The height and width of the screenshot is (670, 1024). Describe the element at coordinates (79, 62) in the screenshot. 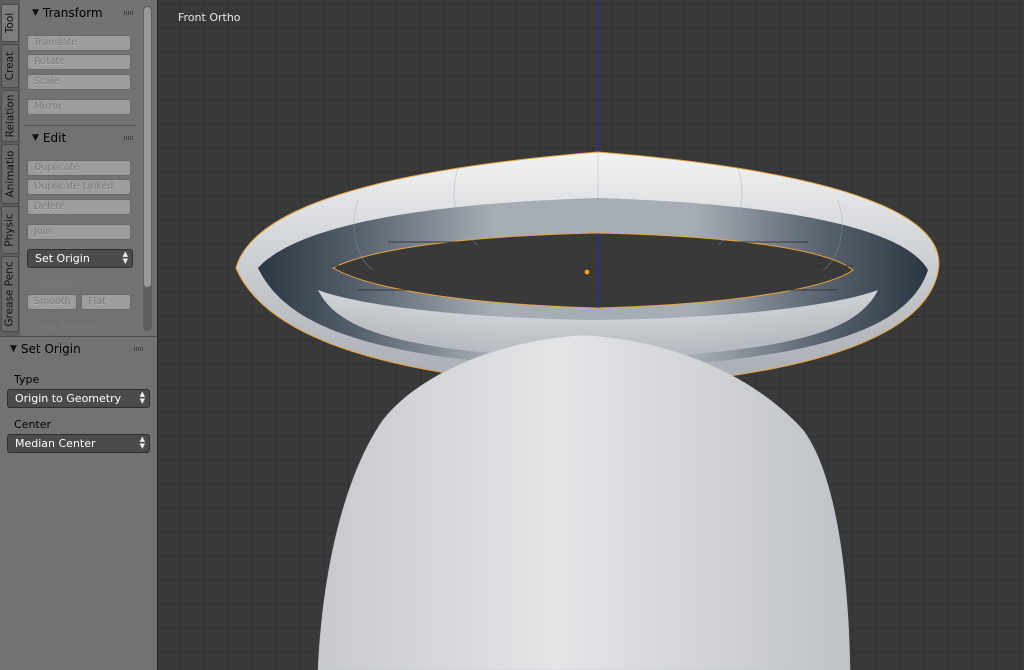

I see `rotate-button: Rotate` at that location.